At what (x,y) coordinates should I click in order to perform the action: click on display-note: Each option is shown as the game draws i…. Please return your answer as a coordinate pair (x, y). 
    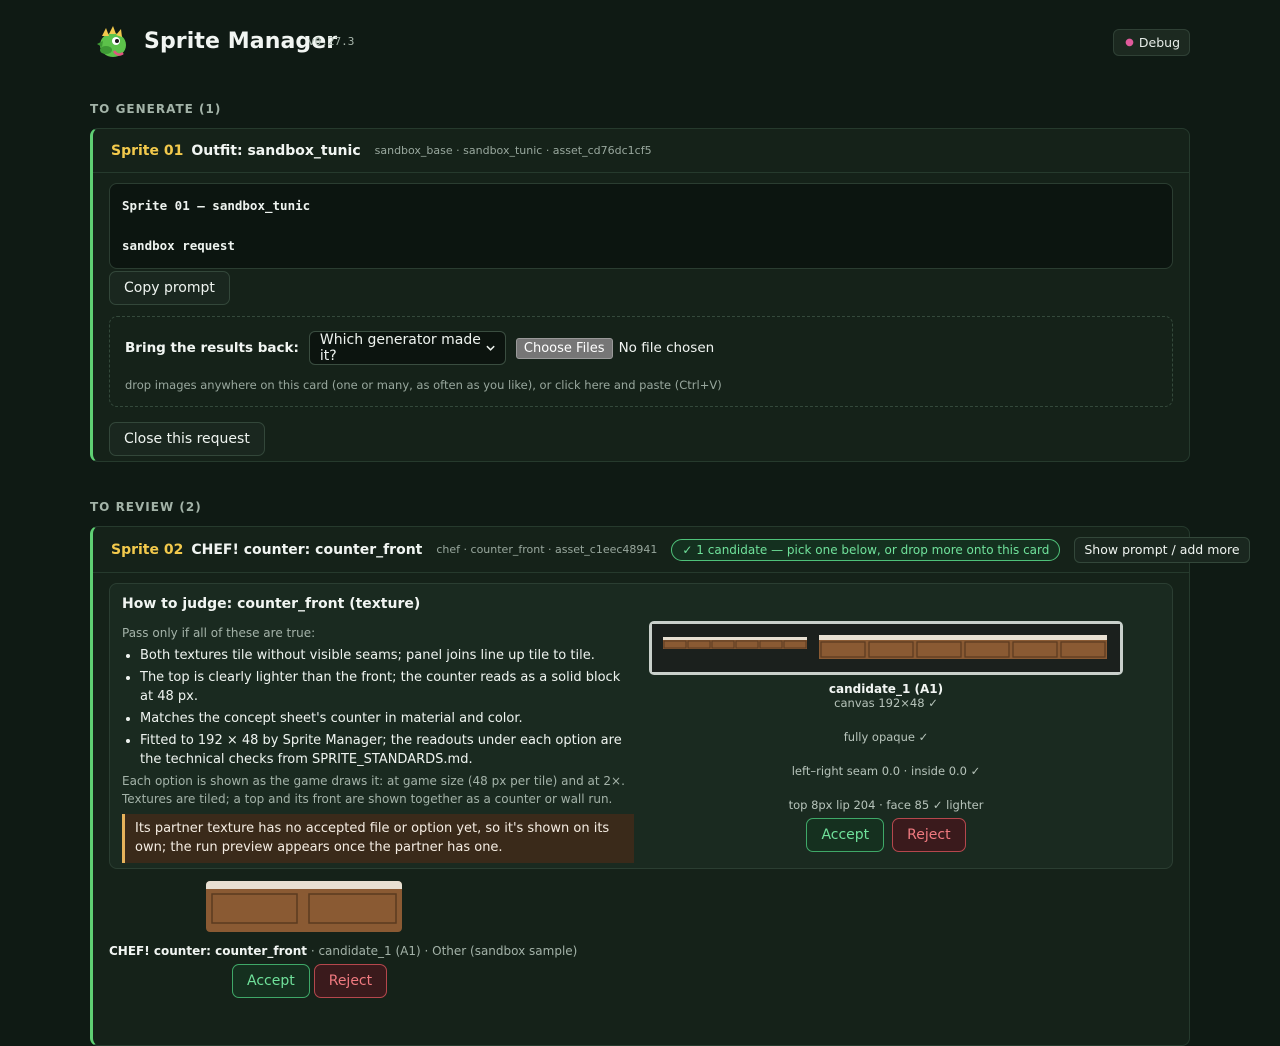
    Looking at the image, I should click on (373, 790).